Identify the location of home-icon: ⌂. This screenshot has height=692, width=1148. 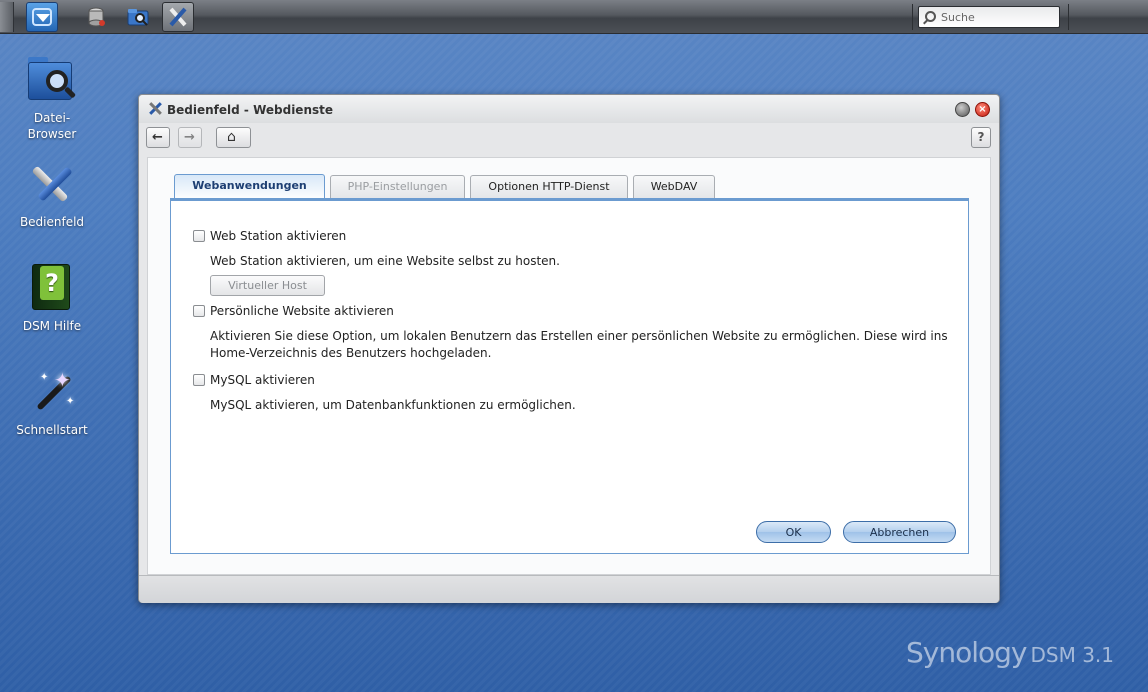
(231, 137).